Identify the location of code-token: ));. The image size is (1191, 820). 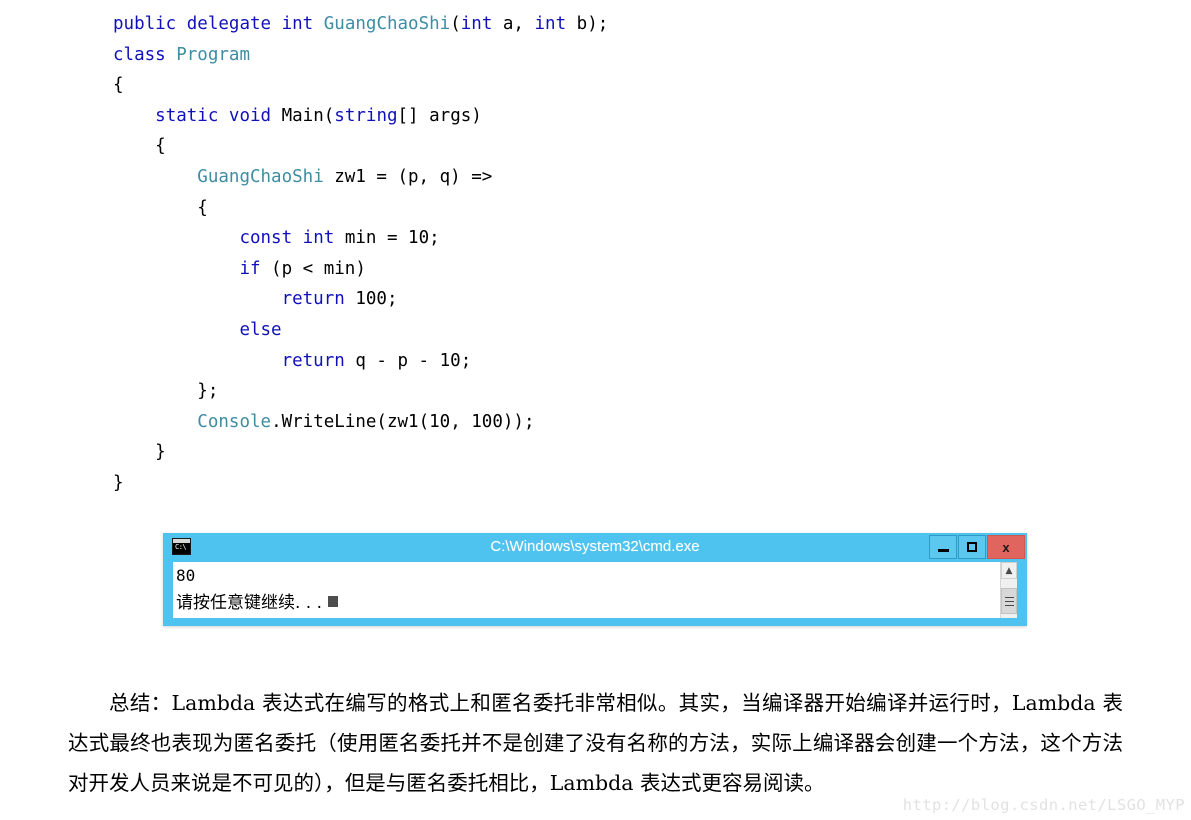
(518, 421).